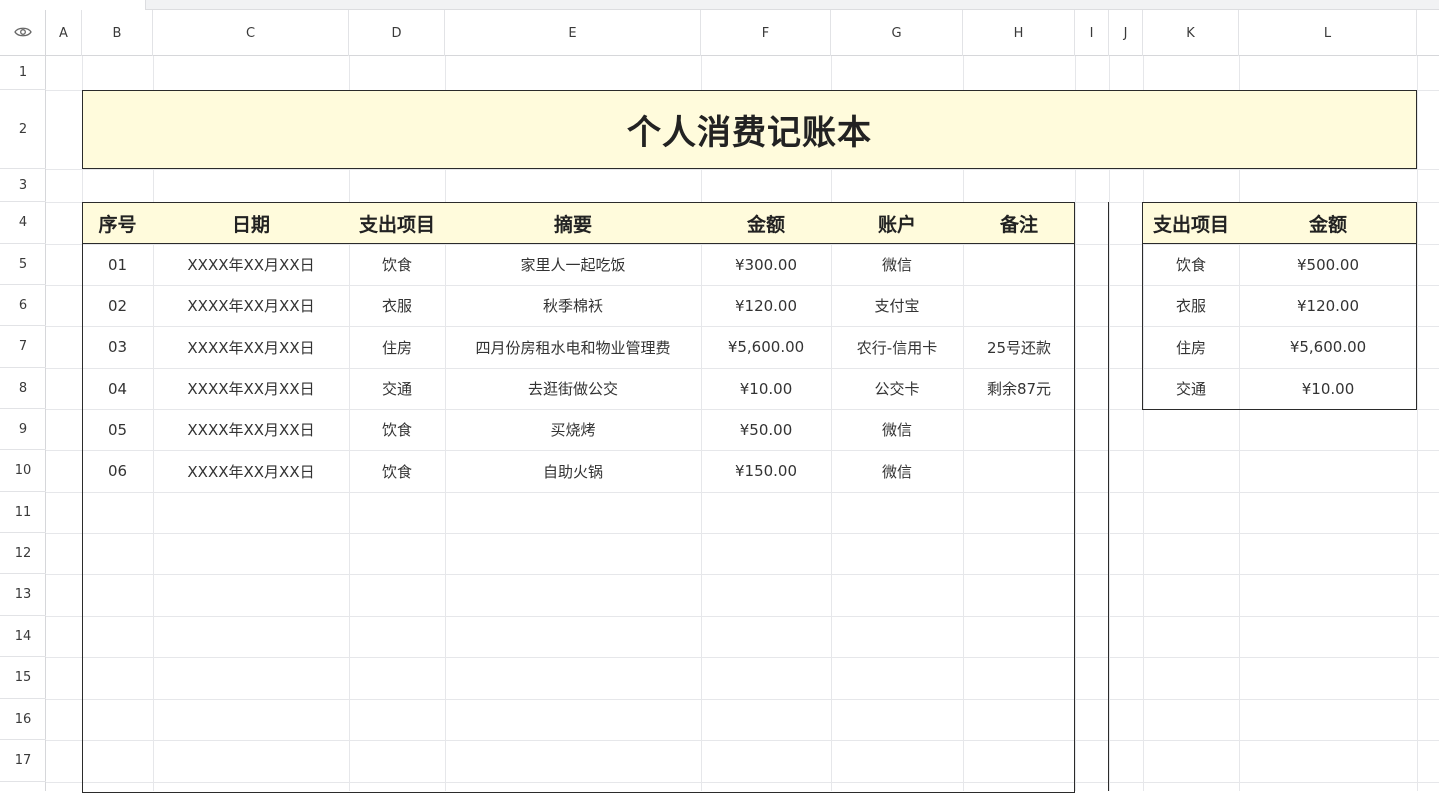 This screenshot has width=1439, height=793. Describe the element at coordinates (23, 264) in the screenshot. I see `row-header-5: 5` at that location.